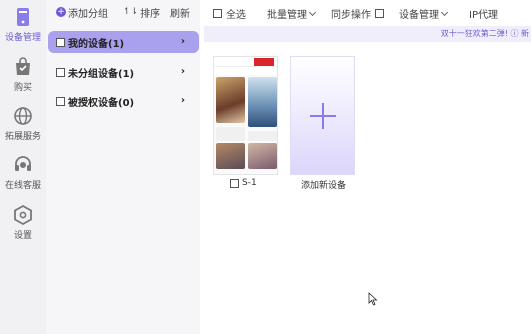 This screenshot has height=334, width=531. What do you see at coordinates (88, 14) in the screenshot?
I see `add-group-label: 添加分组` at bounding box center [88, 14].